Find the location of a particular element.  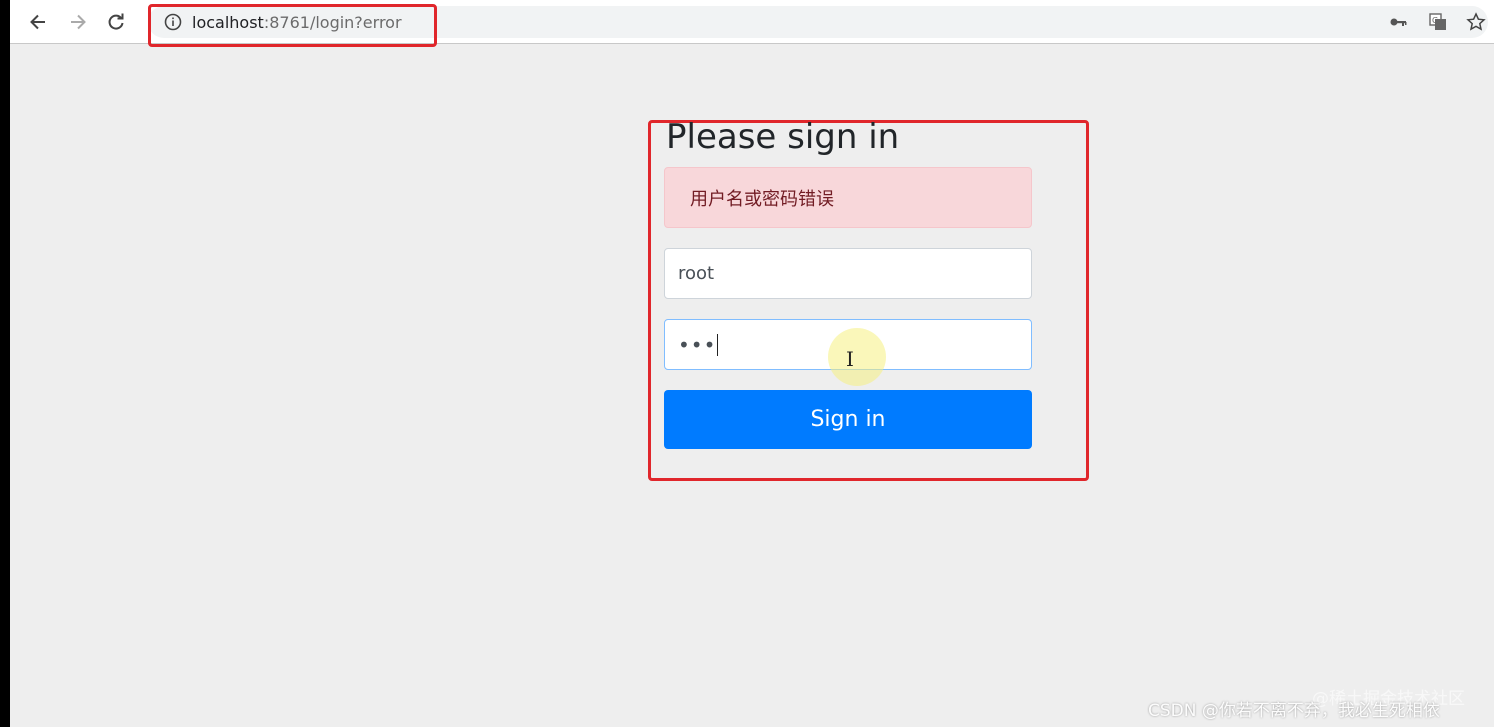

username-value: root is located at coordinates (696, 273).